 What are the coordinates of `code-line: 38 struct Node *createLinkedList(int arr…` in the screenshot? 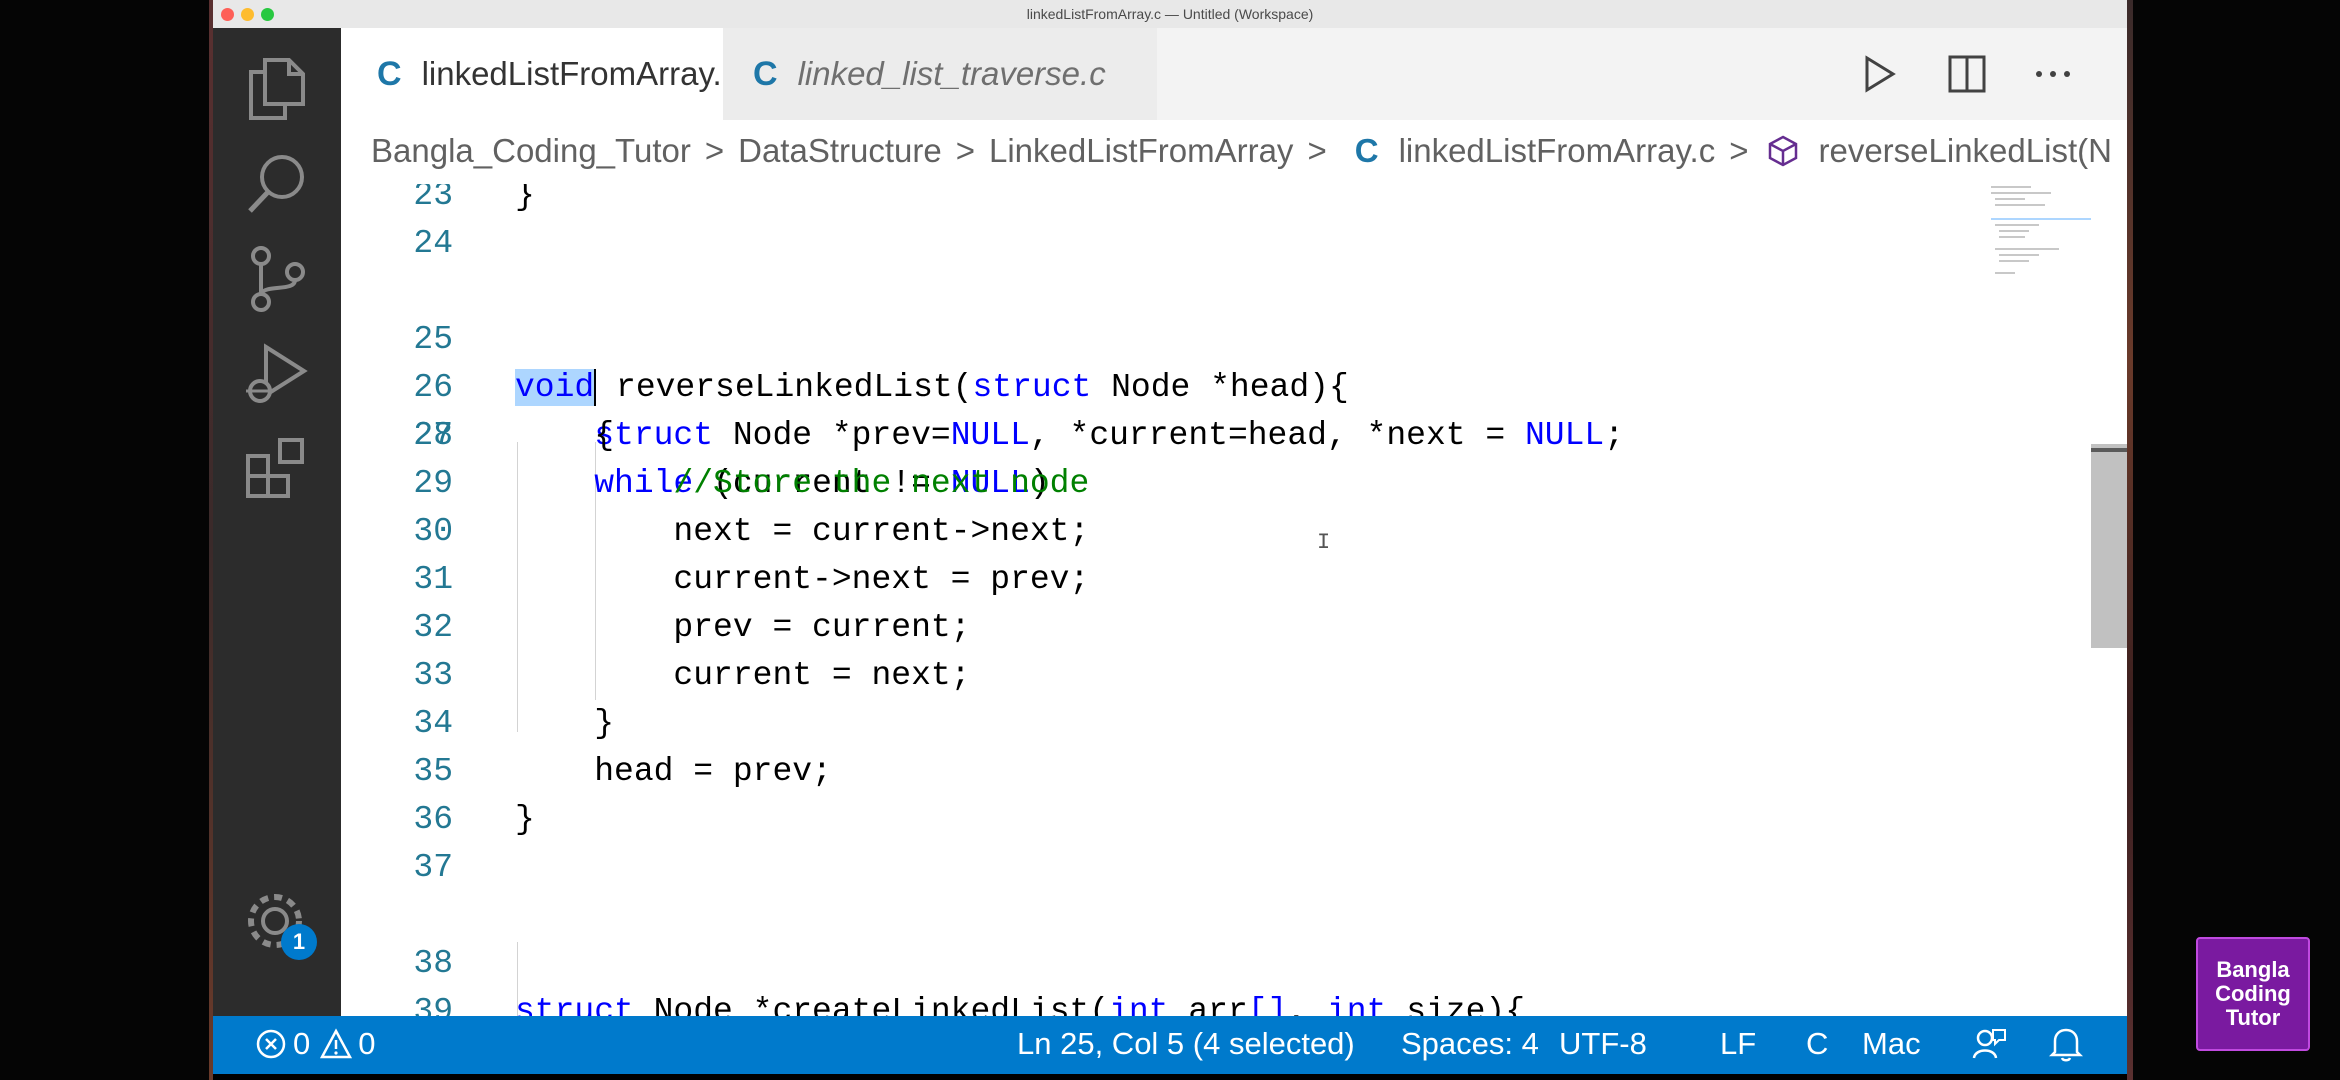 It's located at (969, 980).